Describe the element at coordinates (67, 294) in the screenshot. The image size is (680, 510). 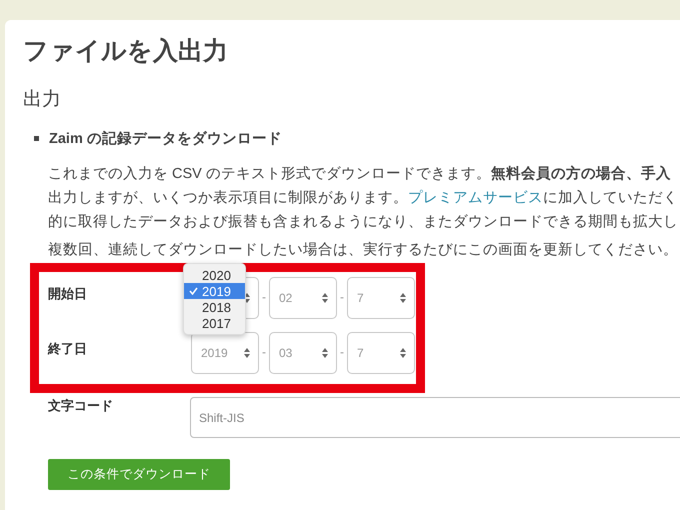
I see `field-label: 開始日` at that location.